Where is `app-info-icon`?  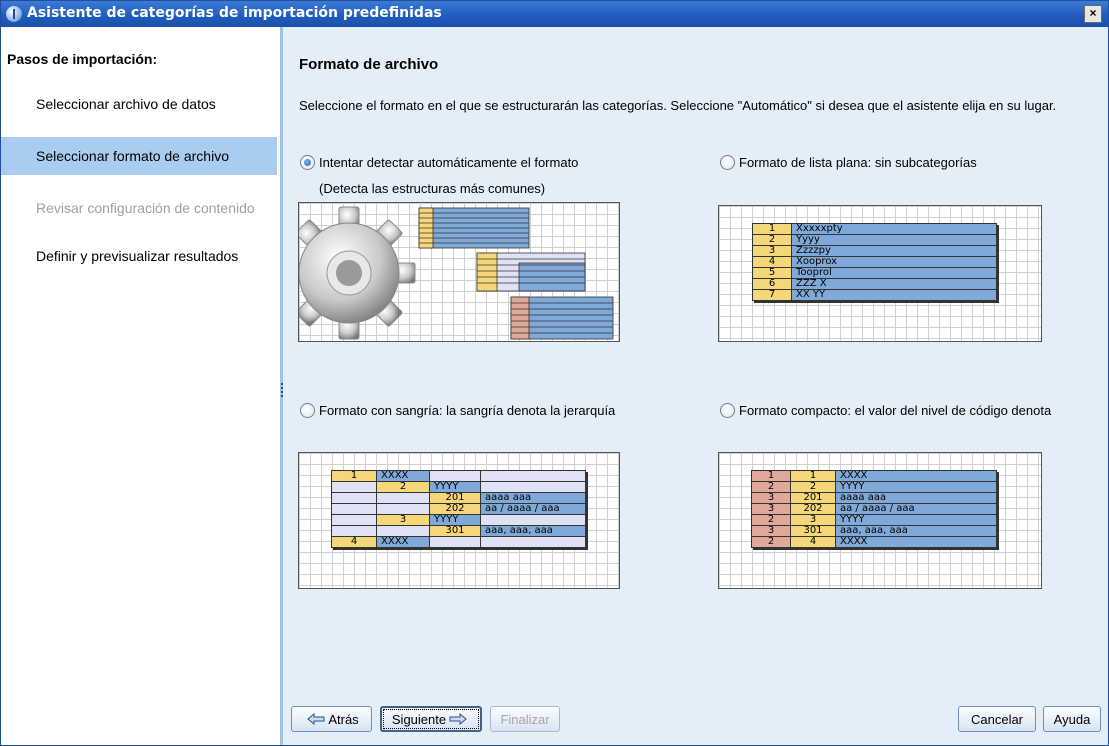
app-info-icon is located at coordinates (14, 14).